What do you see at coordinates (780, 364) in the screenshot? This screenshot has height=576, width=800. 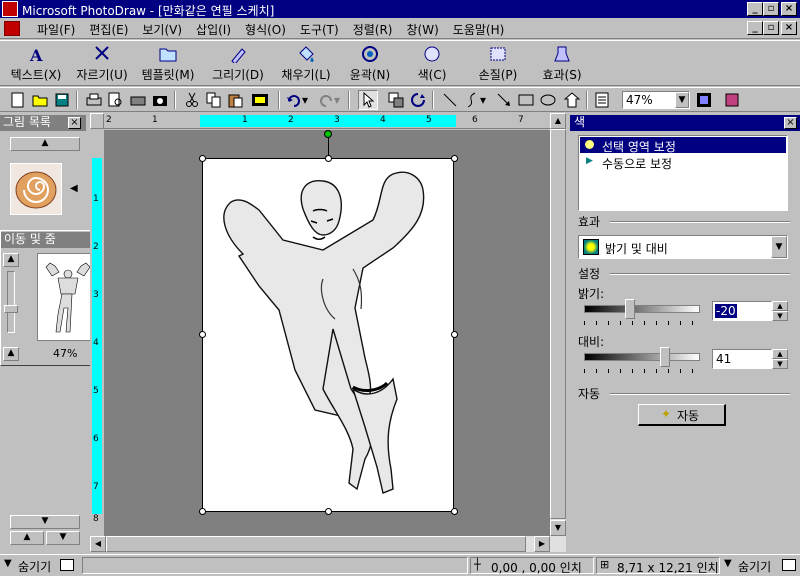 I see `contrast-down-button: ▼` at bounding box center [780, 364].